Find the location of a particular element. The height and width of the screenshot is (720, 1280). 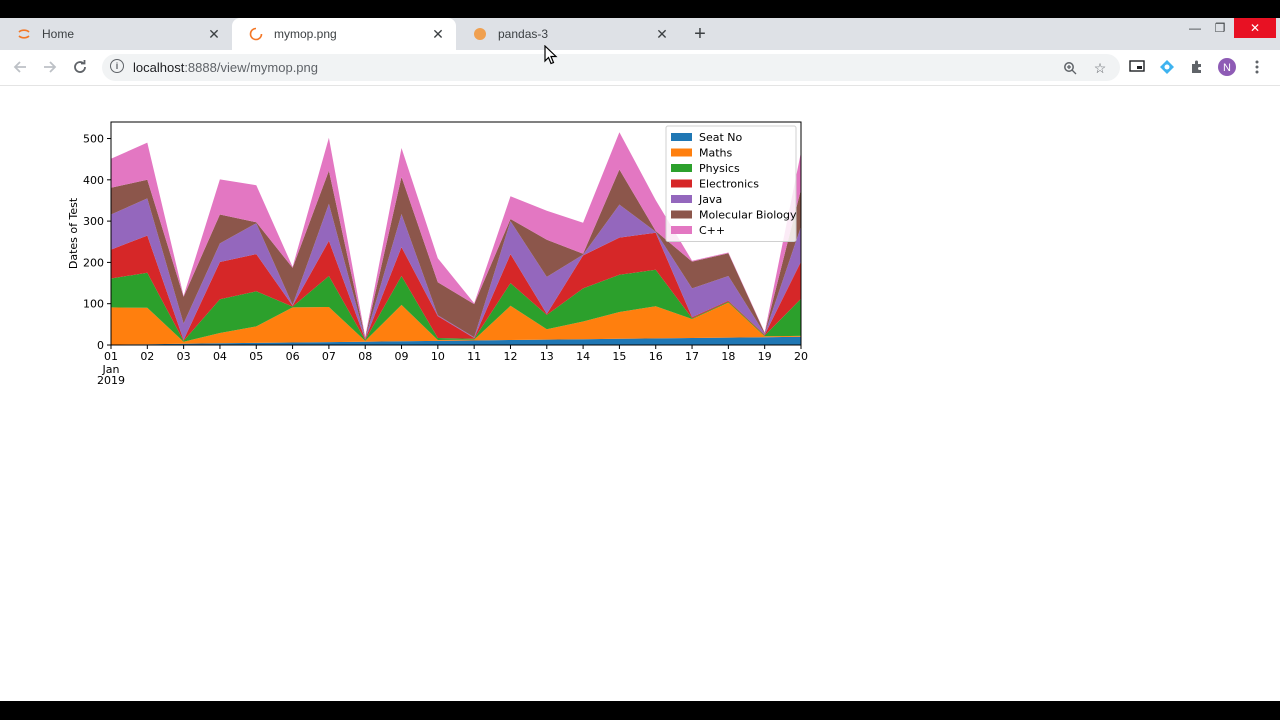

puzzle-icon is located at coordinates (1197, 67).